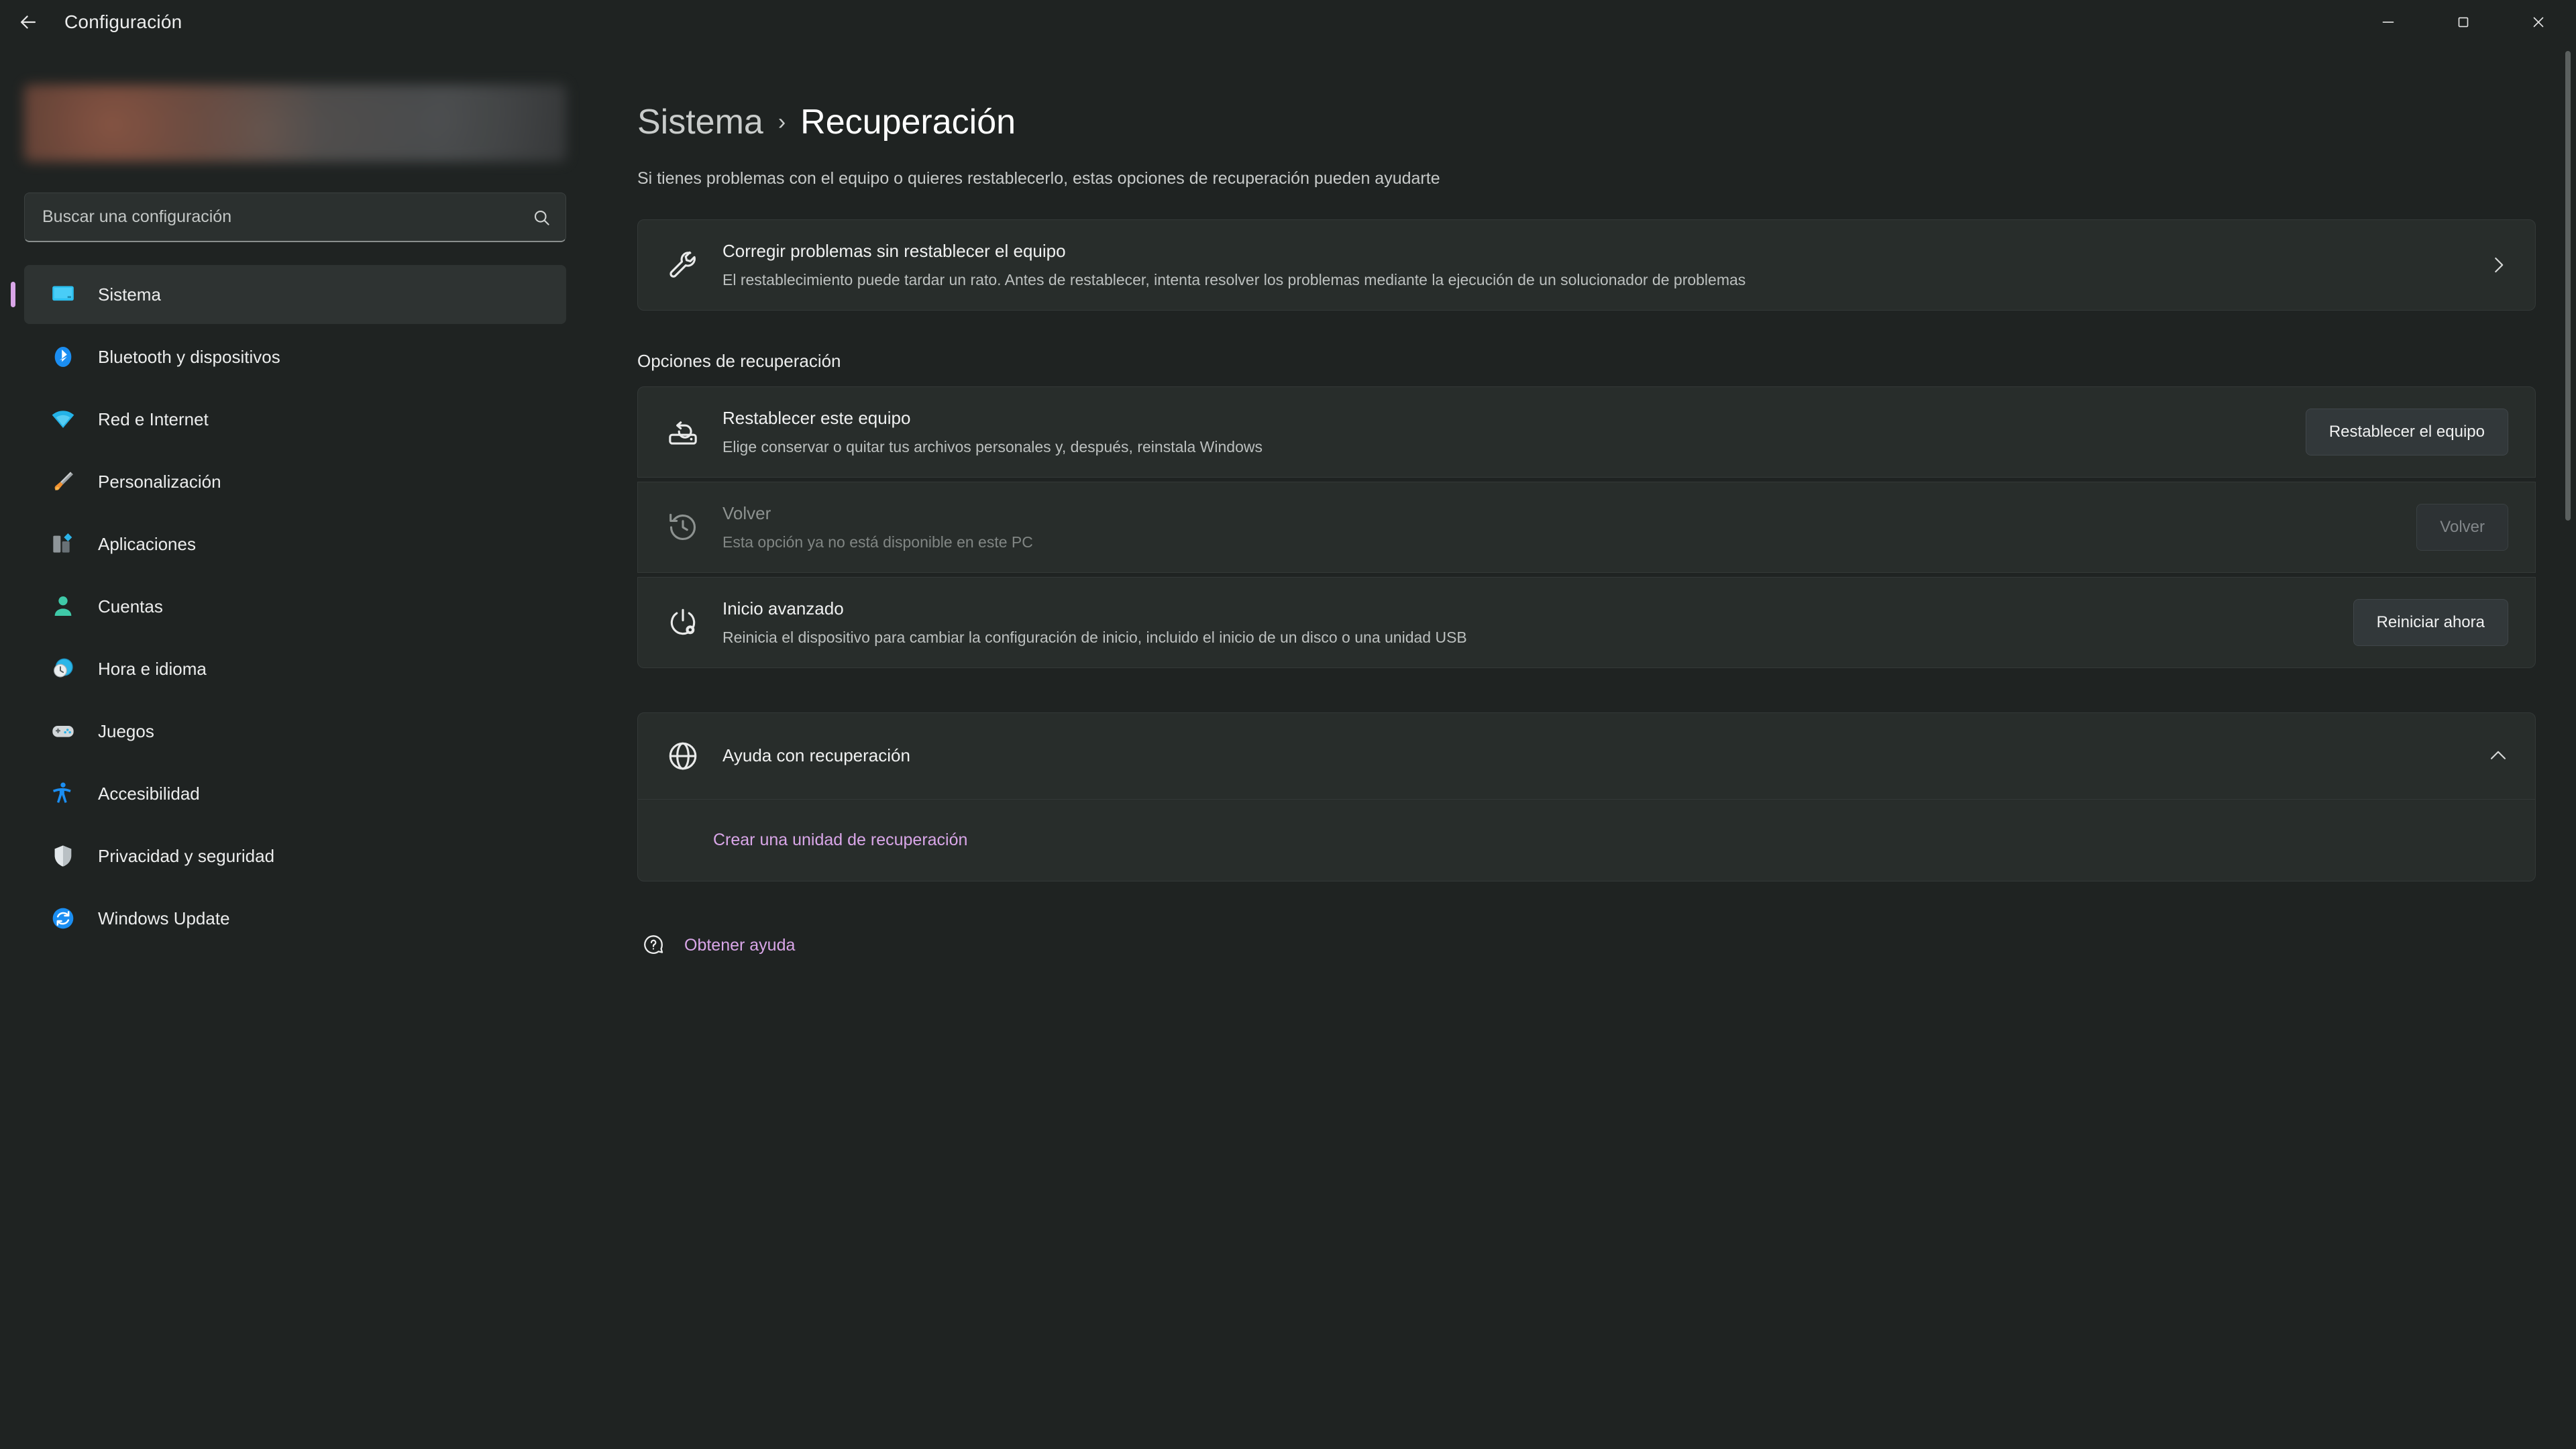  I want to click on go-back-button: Volver, so click(2462, 527).